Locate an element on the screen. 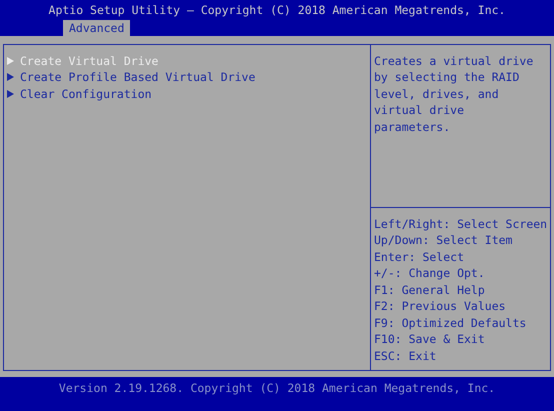 The width and height of the screenshot is (554, 411). key-hint: Up/Down: Select Item is located at coordinates (444, 240).